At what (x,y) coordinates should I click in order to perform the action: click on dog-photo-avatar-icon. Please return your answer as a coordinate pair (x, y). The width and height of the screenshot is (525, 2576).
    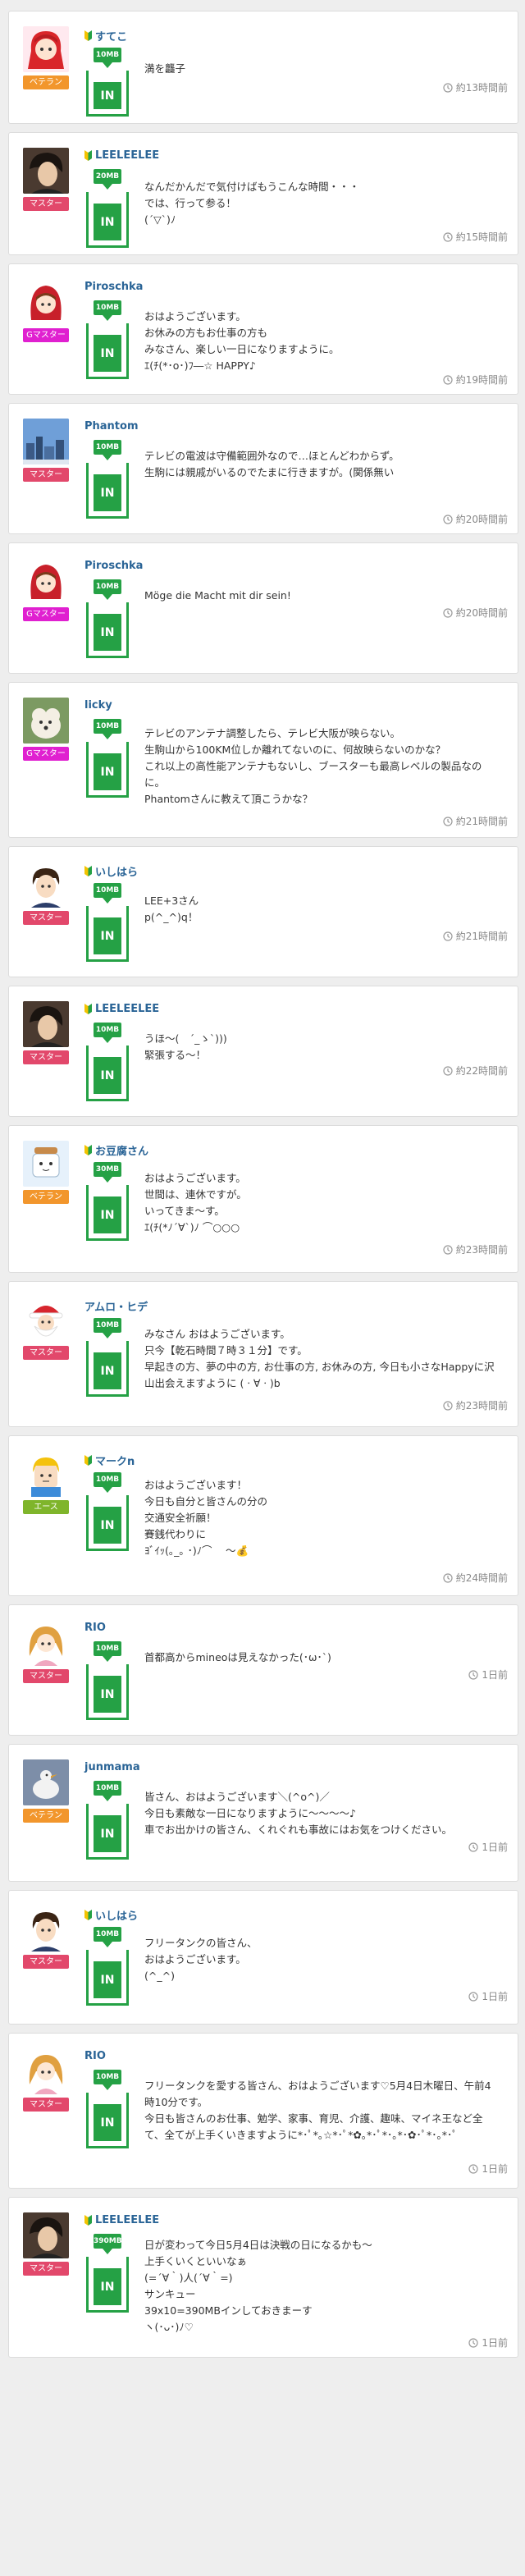
    Looking at the image, I should click on (46, 721).